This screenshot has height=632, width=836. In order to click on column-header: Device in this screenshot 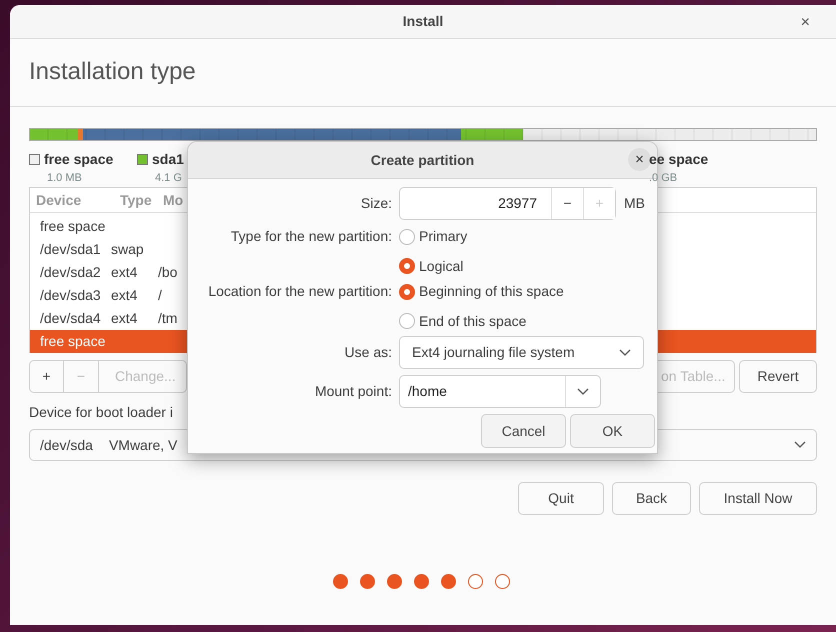, I will do `click(58, 200)`.